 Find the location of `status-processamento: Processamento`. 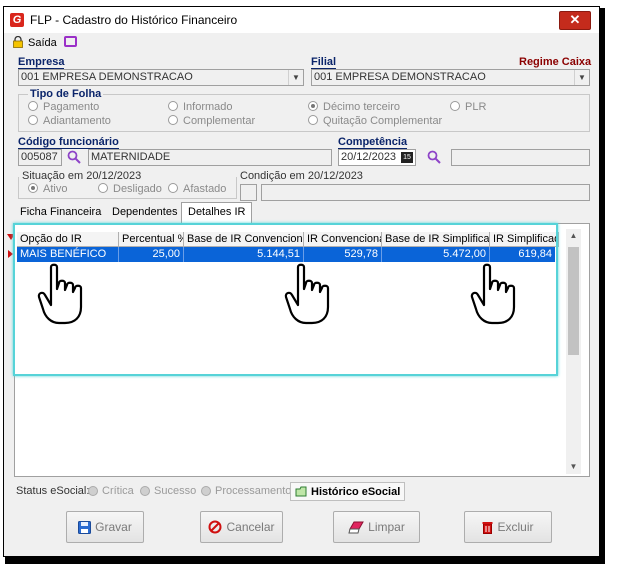

status-processamento: Processamento is located at coordinates (246, 491).